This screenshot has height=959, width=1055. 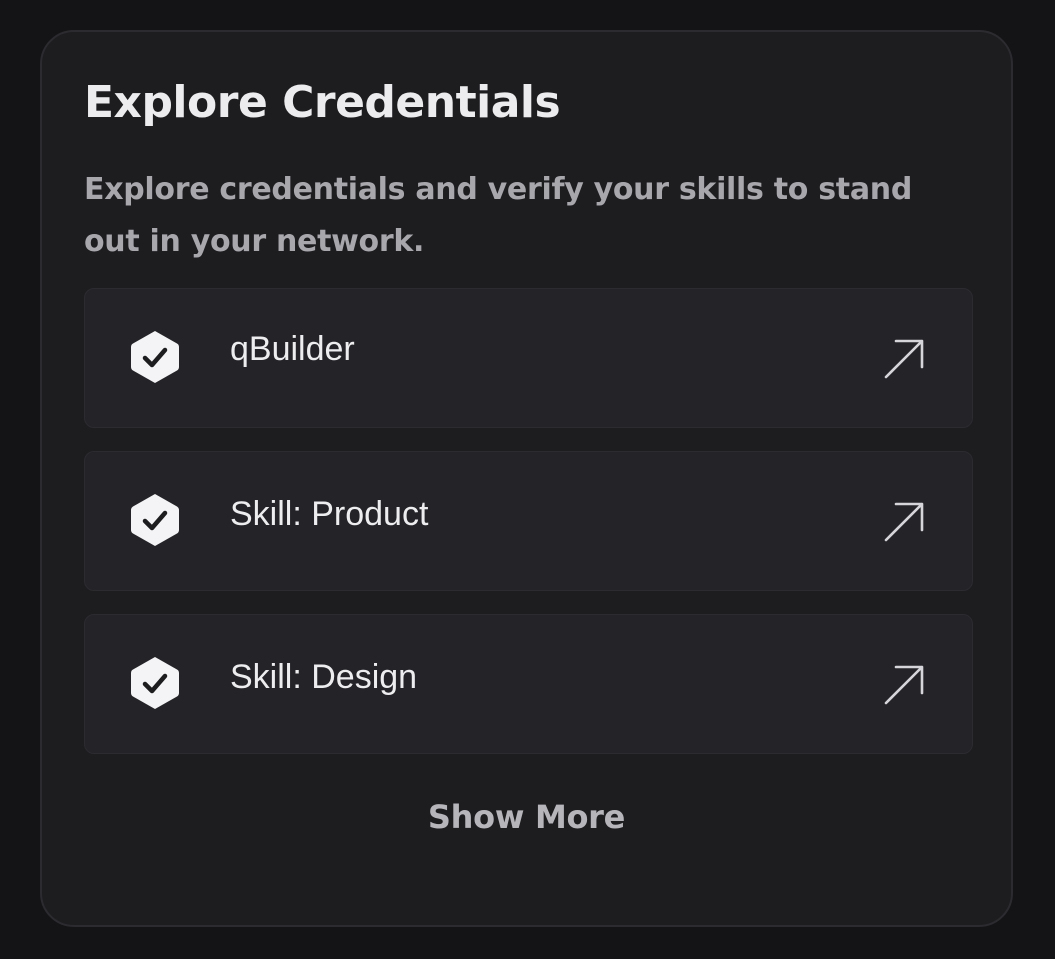 I want to click on card-title: Explore Credentials, so click(x=322, y=102).